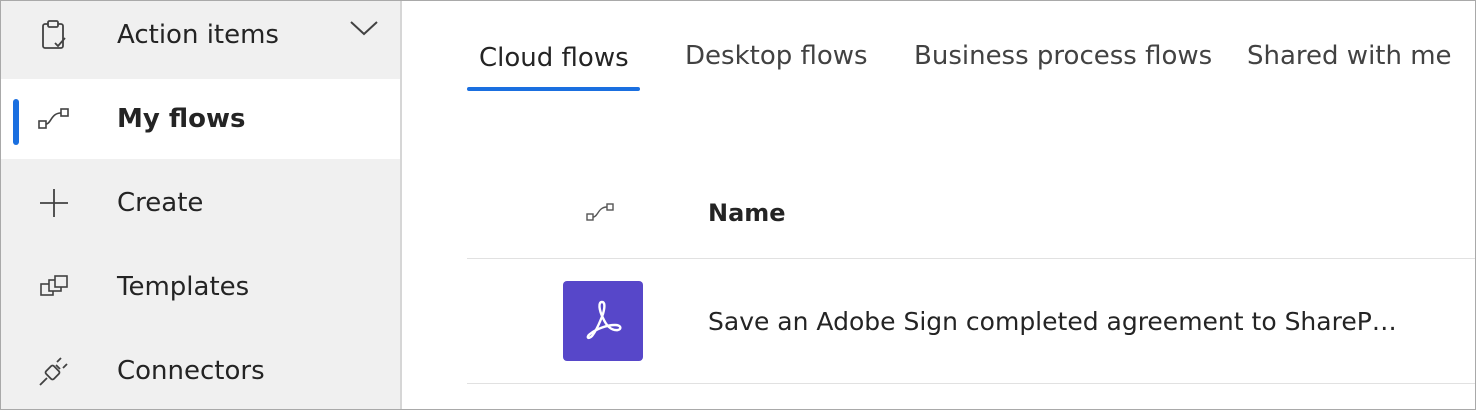  I want to click on sidebar-item-templates: Templates, so click(200, 287).